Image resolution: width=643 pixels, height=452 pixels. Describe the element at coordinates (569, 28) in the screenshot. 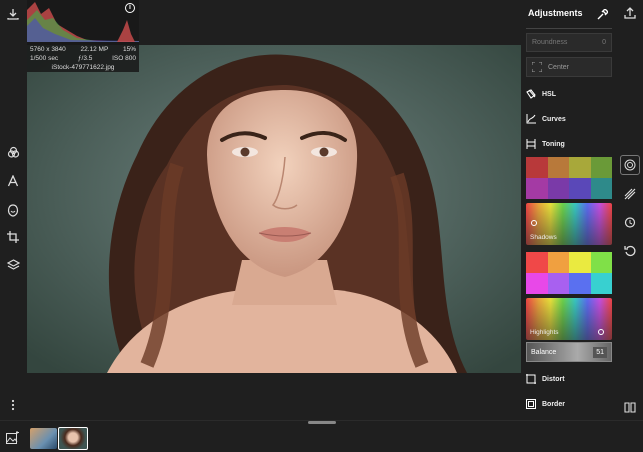

I see `divider` at that location.